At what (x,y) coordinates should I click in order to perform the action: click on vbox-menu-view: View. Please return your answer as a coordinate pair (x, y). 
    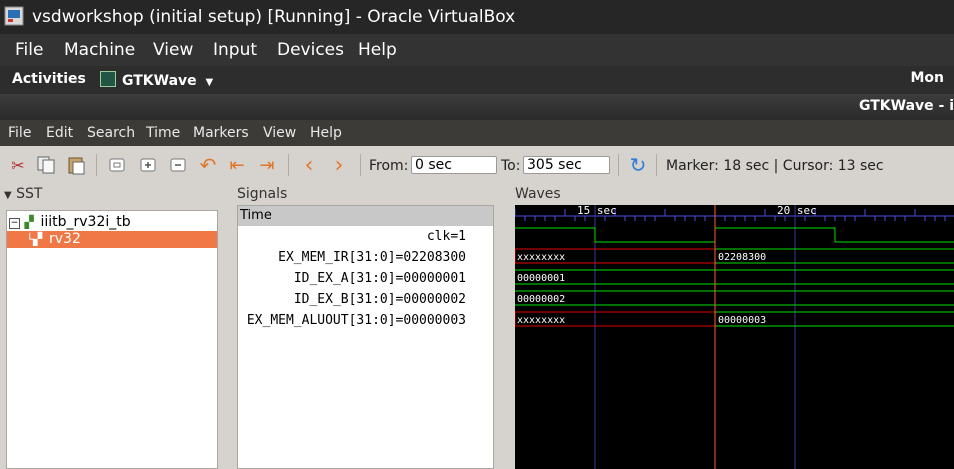
    Looking at the image, I should click on (173, 50).